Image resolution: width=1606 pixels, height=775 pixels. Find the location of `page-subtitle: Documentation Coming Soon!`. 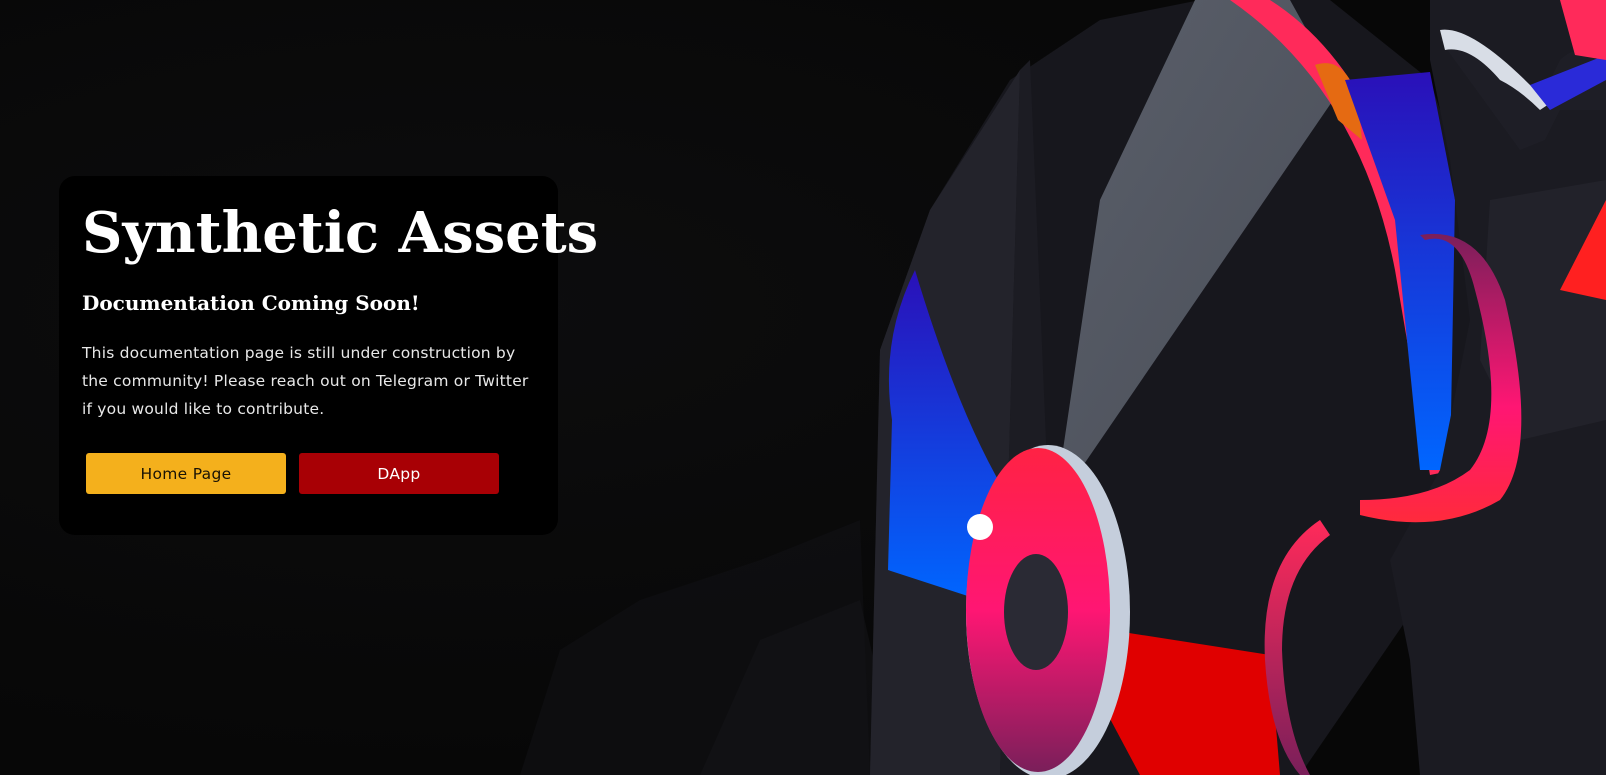

page-subtitle: Documentation Coming Soon! is located at coordinates (251, 303).